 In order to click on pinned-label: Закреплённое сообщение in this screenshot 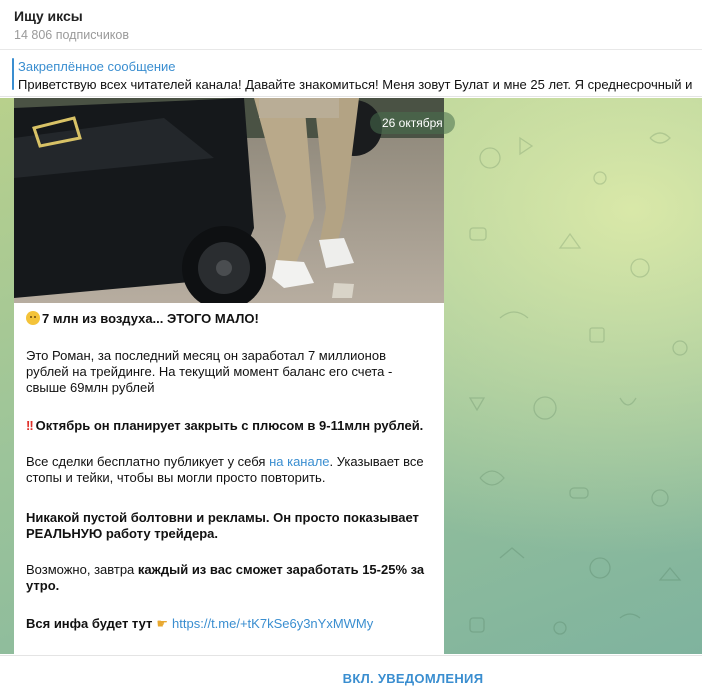, I will do `click(97, 66)`.